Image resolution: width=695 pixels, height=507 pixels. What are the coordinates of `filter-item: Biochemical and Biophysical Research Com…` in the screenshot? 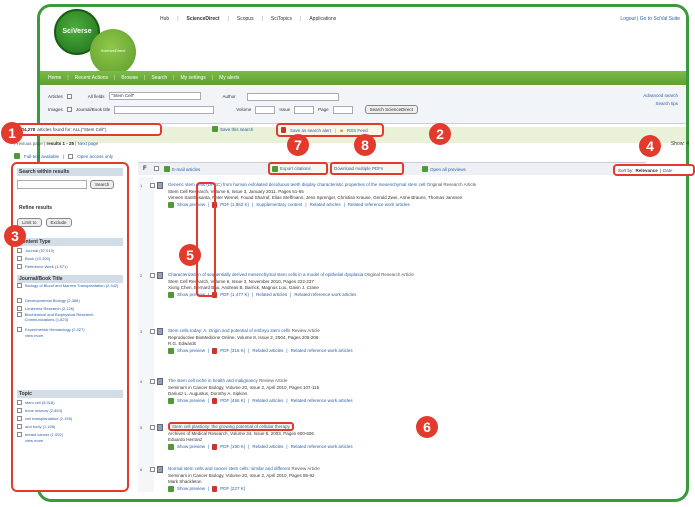 It's located at (70, 318).